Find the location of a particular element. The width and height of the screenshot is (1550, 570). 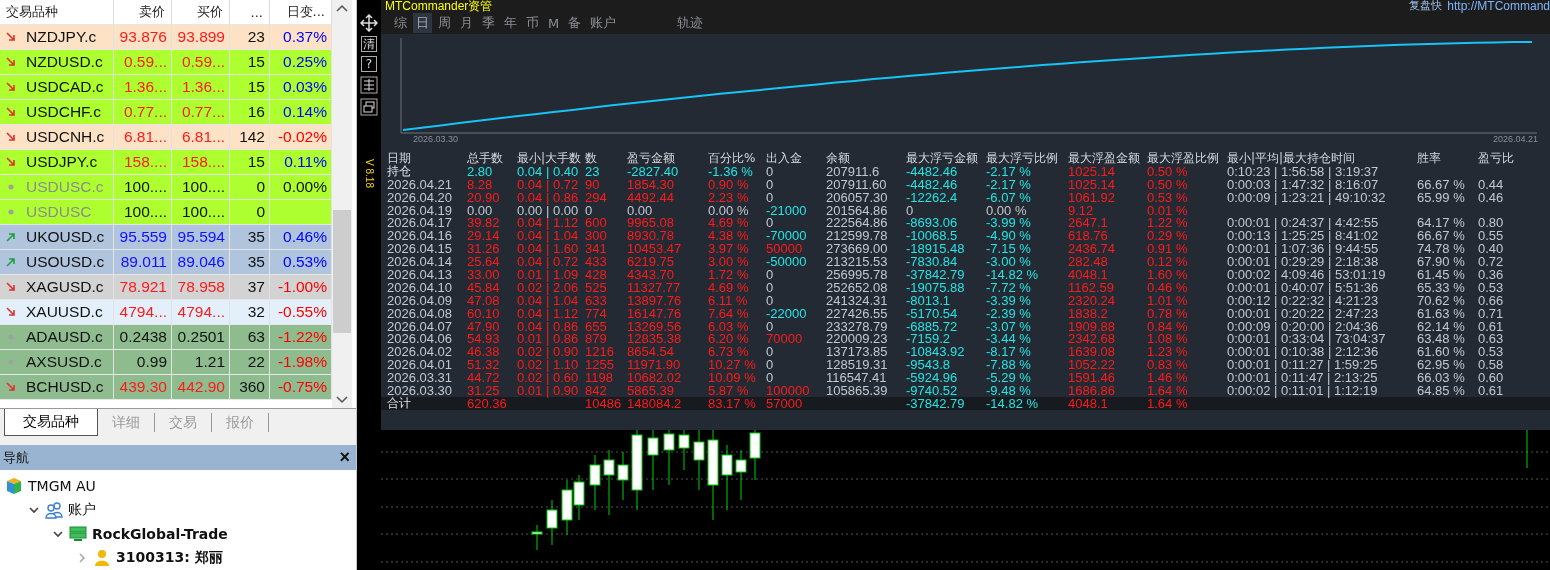

tool-button: 清 is located at coordinates (369, 44).